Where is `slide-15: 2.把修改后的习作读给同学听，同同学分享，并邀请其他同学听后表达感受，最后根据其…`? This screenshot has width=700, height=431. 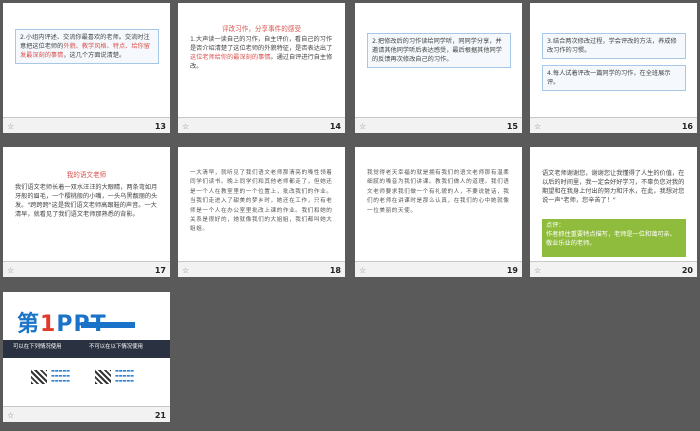 slide-15: 2.把修改后的习作读给同学听，同同学分享，并邀请其他同学听后表达感受，最后根据其… is located at coordinates (438, 68).